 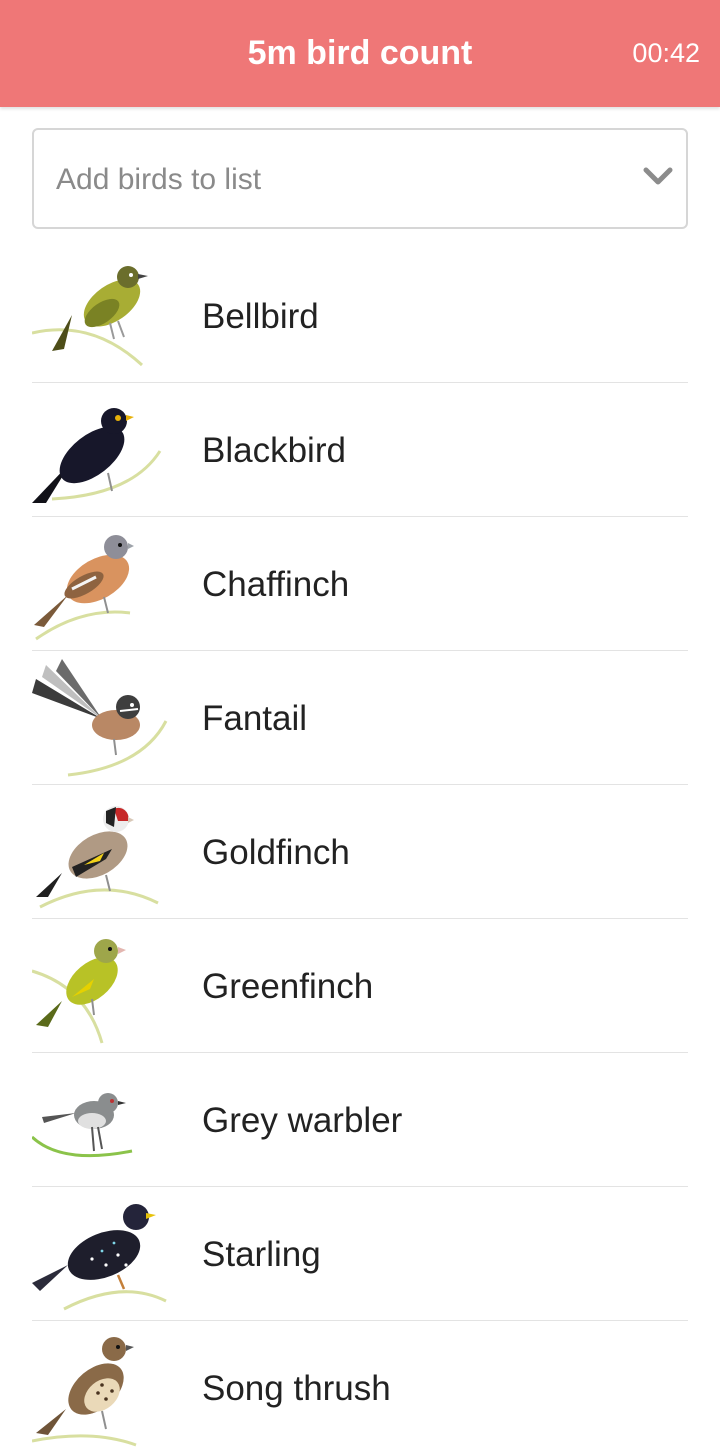 I want to click on bird-name: Chaffinch, so click(x=276, y=584).